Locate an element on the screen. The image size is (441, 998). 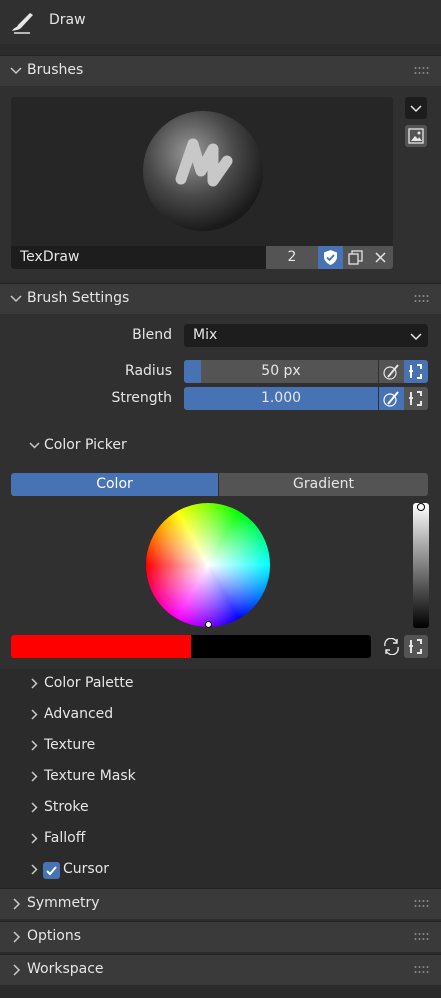
shield-check-icon is located at coordinates (330, 257).